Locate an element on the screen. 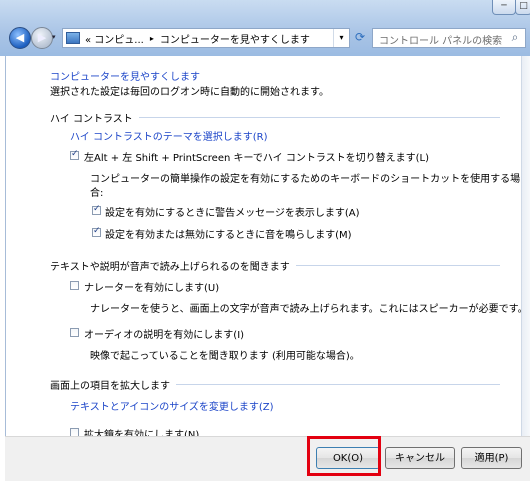 This screenshot has width=530, height=481. address-dropdown-icon: ▾ is located at coordinates (341, 38).